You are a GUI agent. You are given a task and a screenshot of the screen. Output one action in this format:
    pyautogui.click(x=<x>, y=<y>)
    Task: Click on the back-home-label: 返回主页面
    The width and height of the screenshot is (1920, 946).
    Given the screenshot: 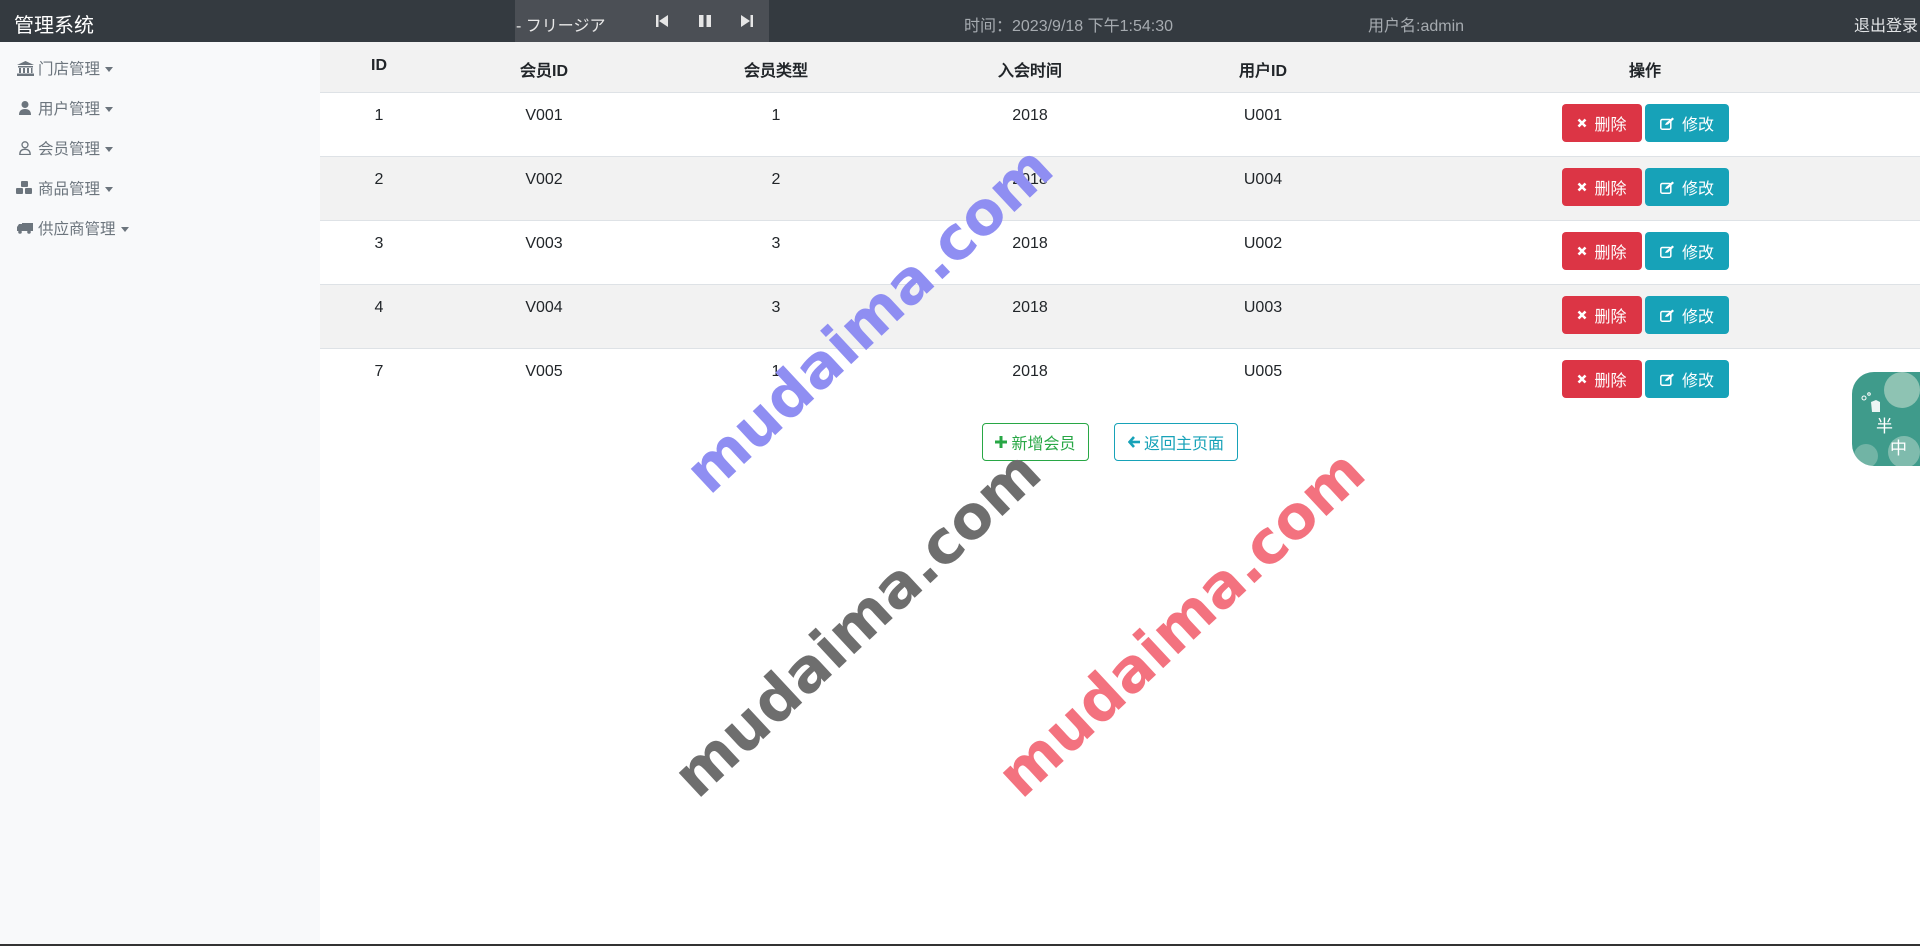 What is the action you would take?
    pyautogui.click(x=1183, y=444)
    